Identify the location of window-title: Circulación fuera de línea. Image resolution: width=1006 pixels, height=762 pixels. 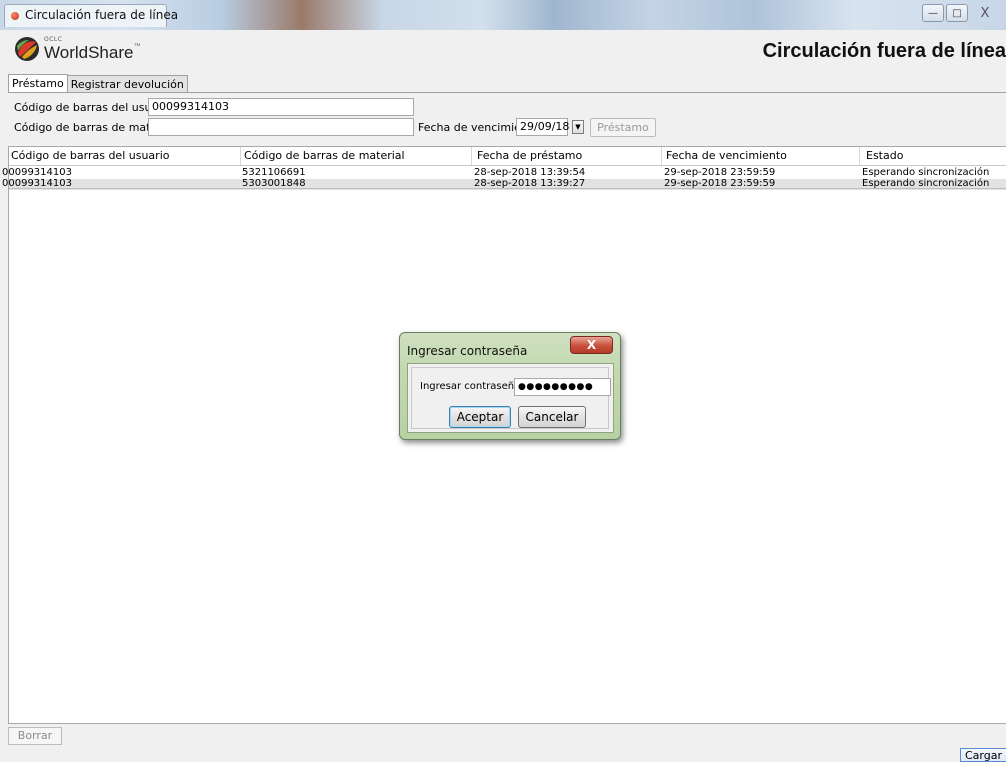
(102, 15).